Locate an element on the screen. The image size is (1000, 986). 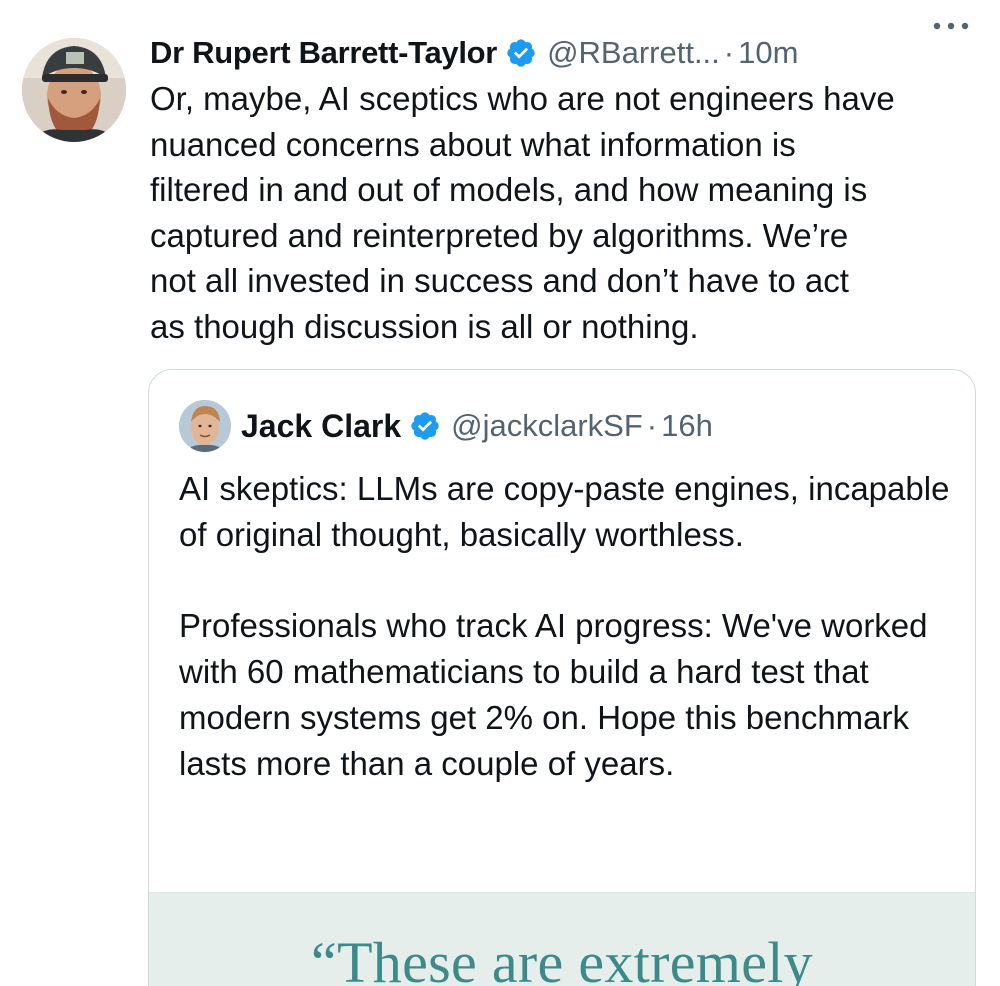
quoted-tweet-timestamp: 16h is located at coordinates (687, 426).